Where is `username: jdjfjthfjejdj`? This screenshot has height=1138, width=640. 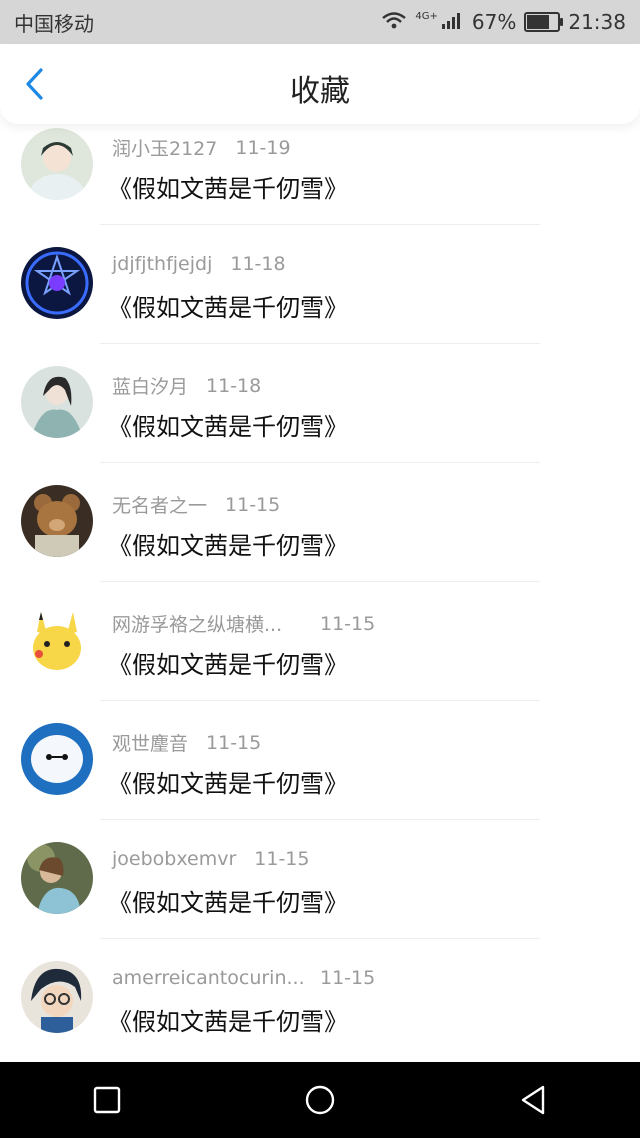
username: jdjfjthfjejdj is located at coordinates (162, 264).